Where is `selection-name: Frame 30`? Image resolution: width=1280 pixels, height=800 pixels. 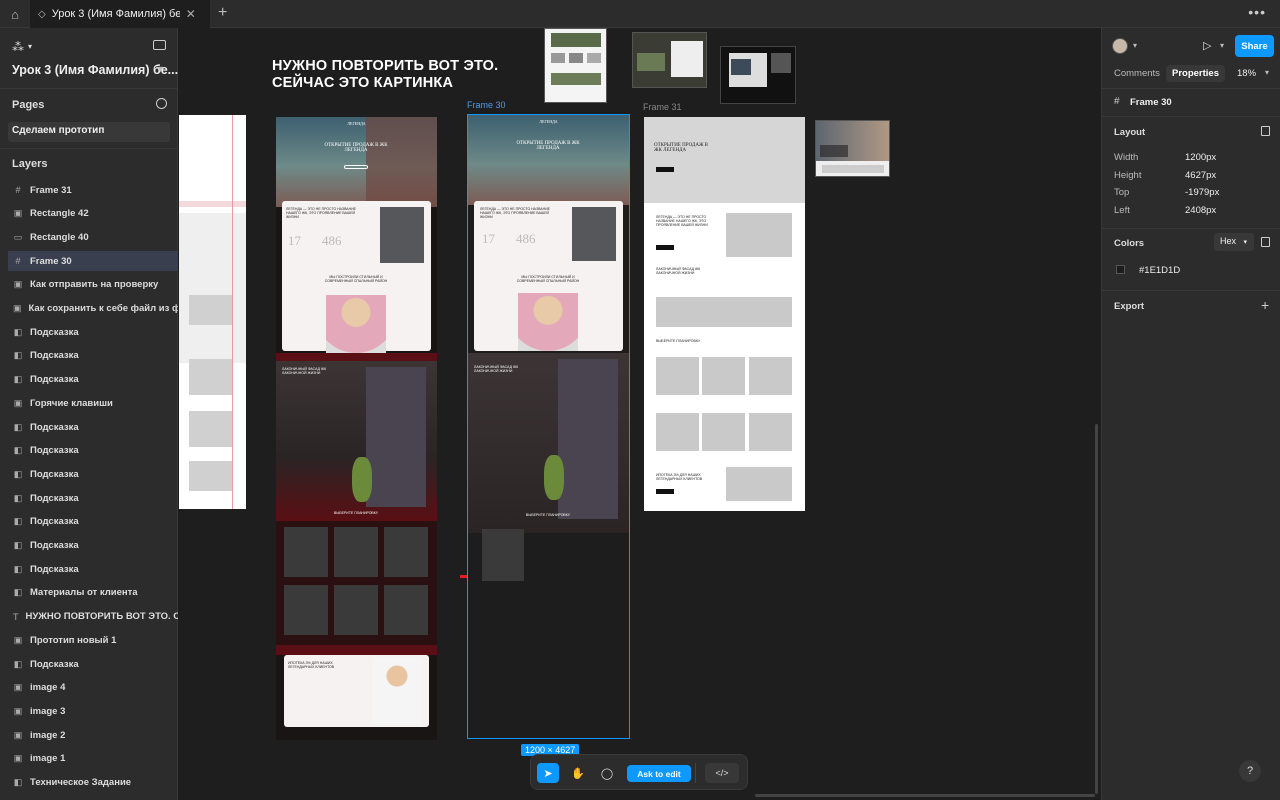
selection-name: Frame 30 is located at coordinates (1151, 102).